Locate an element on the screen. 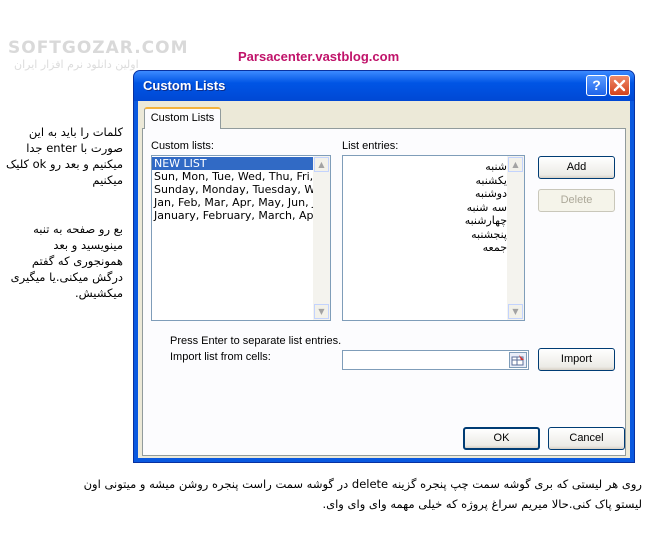  watermark-tagline: اولین دانلود نرم افزار ایران is located at coordinates (76, 64).